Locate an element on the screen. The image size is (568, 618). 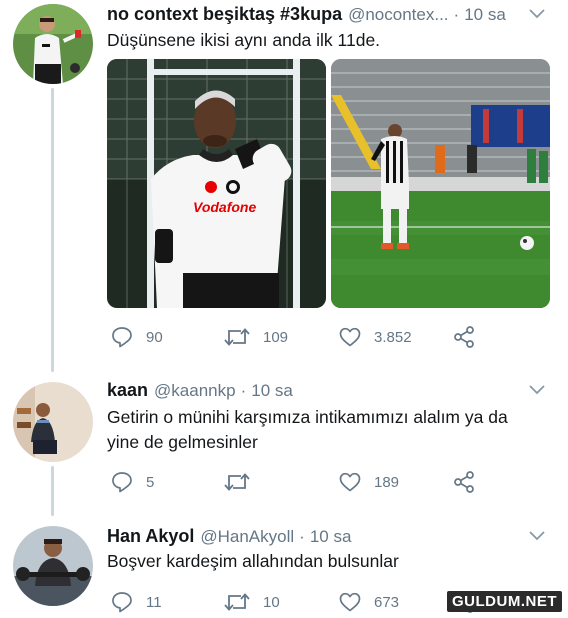
retweet-button is located at coordinates (243, 482).